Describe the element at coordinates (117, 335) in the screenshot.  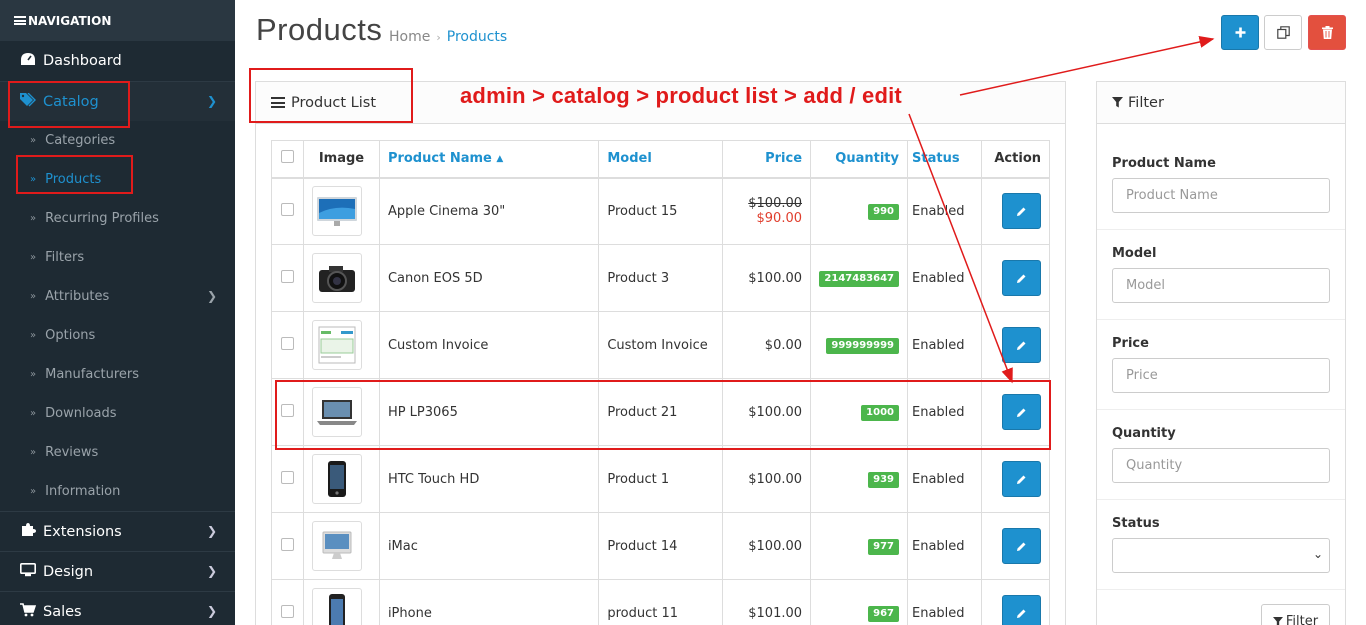
I see `sidebar-item-options: » Options` at that location.